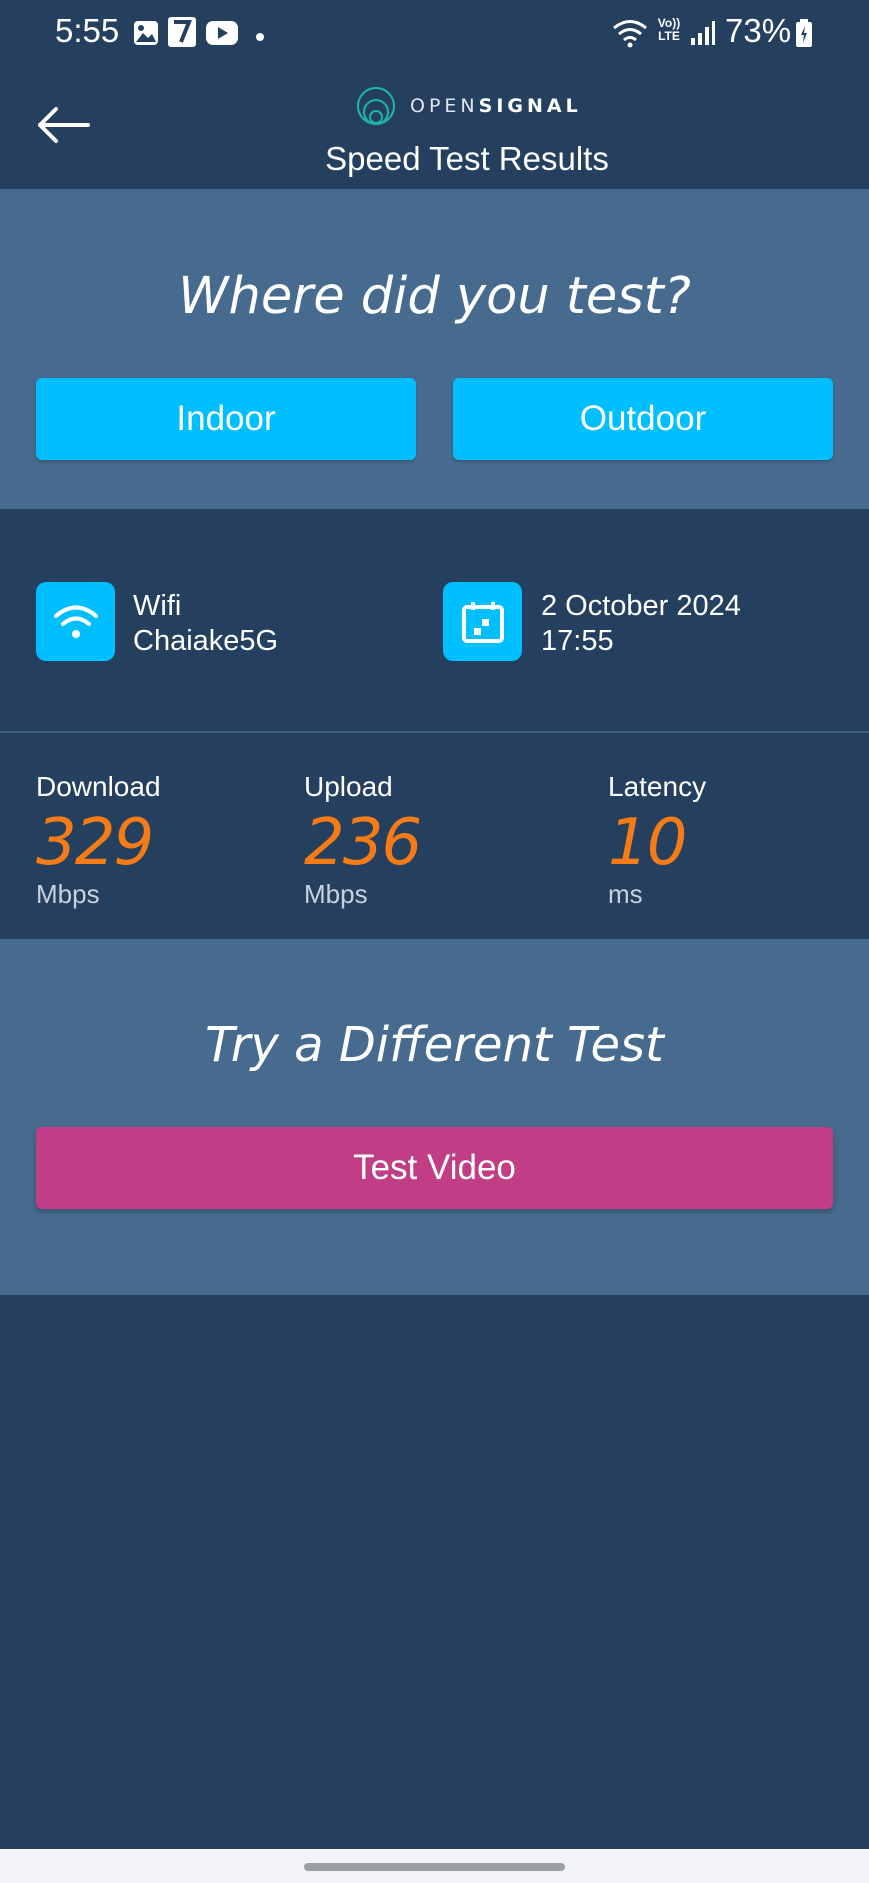 This screenshot has width=869, height=1883. I want to click on volte-icon: Vo)) LTE, so click(669, 29).